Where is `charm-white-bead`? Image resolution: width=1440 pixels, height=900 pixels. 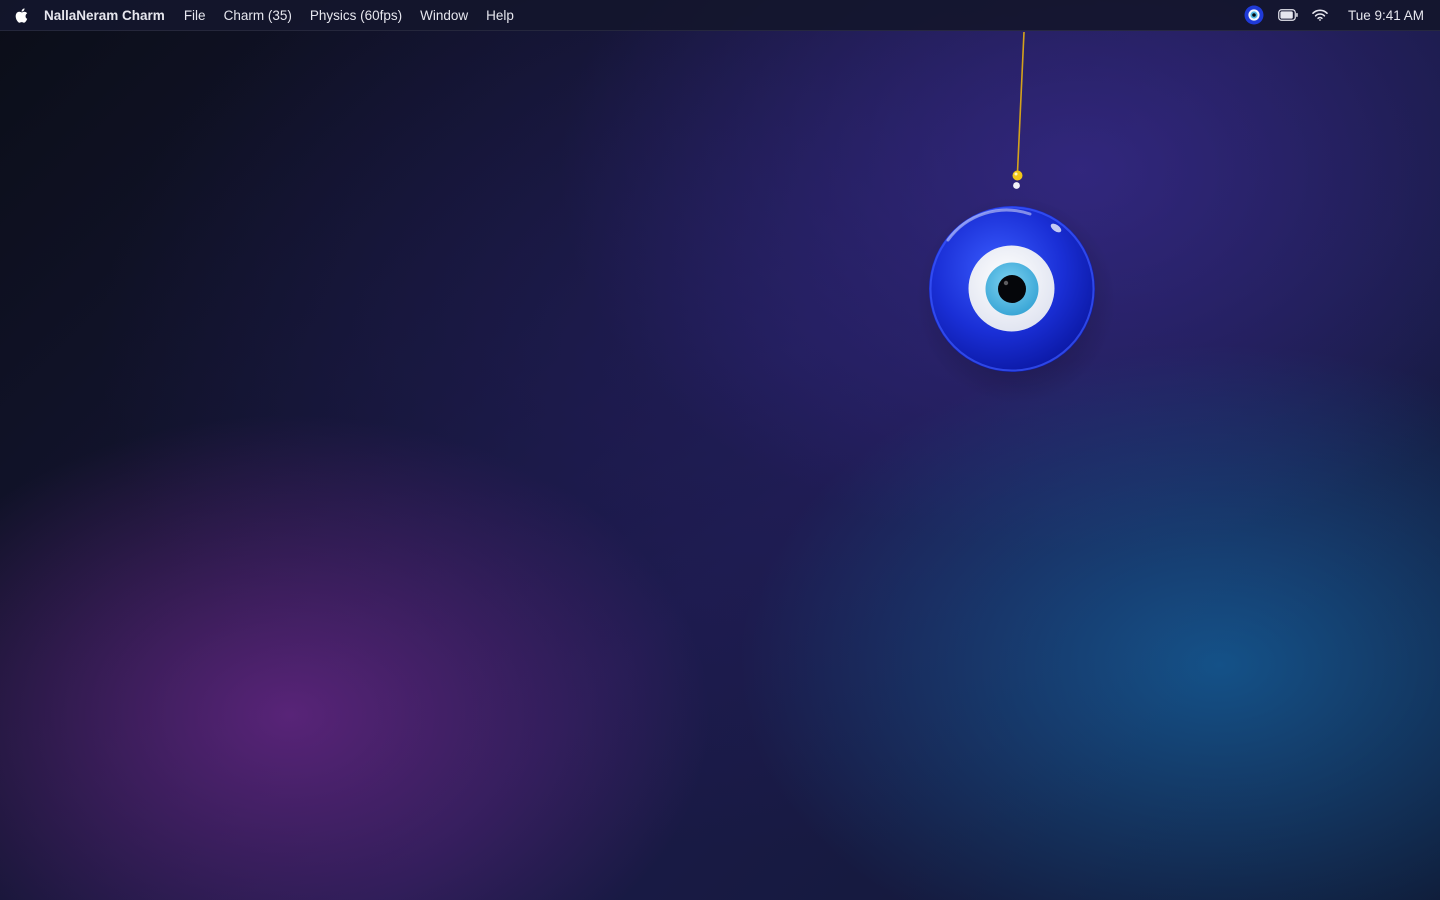 charm-white-bead is located at coordinates (1016, 185).